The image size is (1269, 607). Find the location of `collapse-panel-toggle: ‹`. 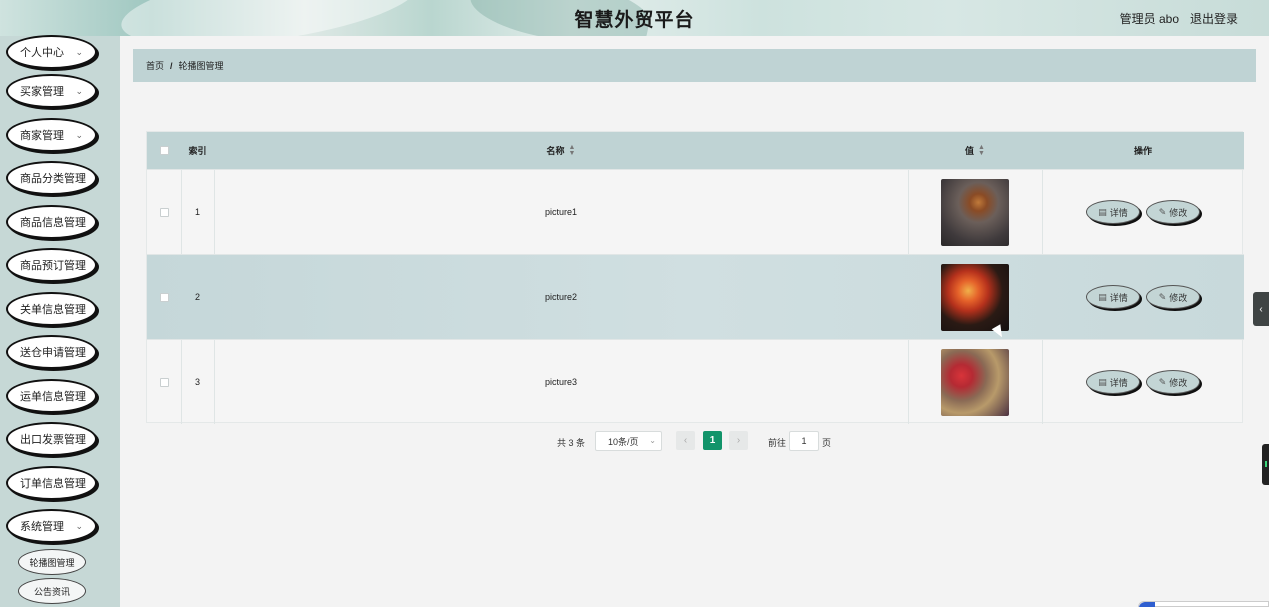

collapse-panel-toggle: ‹ is located at coordinates (1261, 309).